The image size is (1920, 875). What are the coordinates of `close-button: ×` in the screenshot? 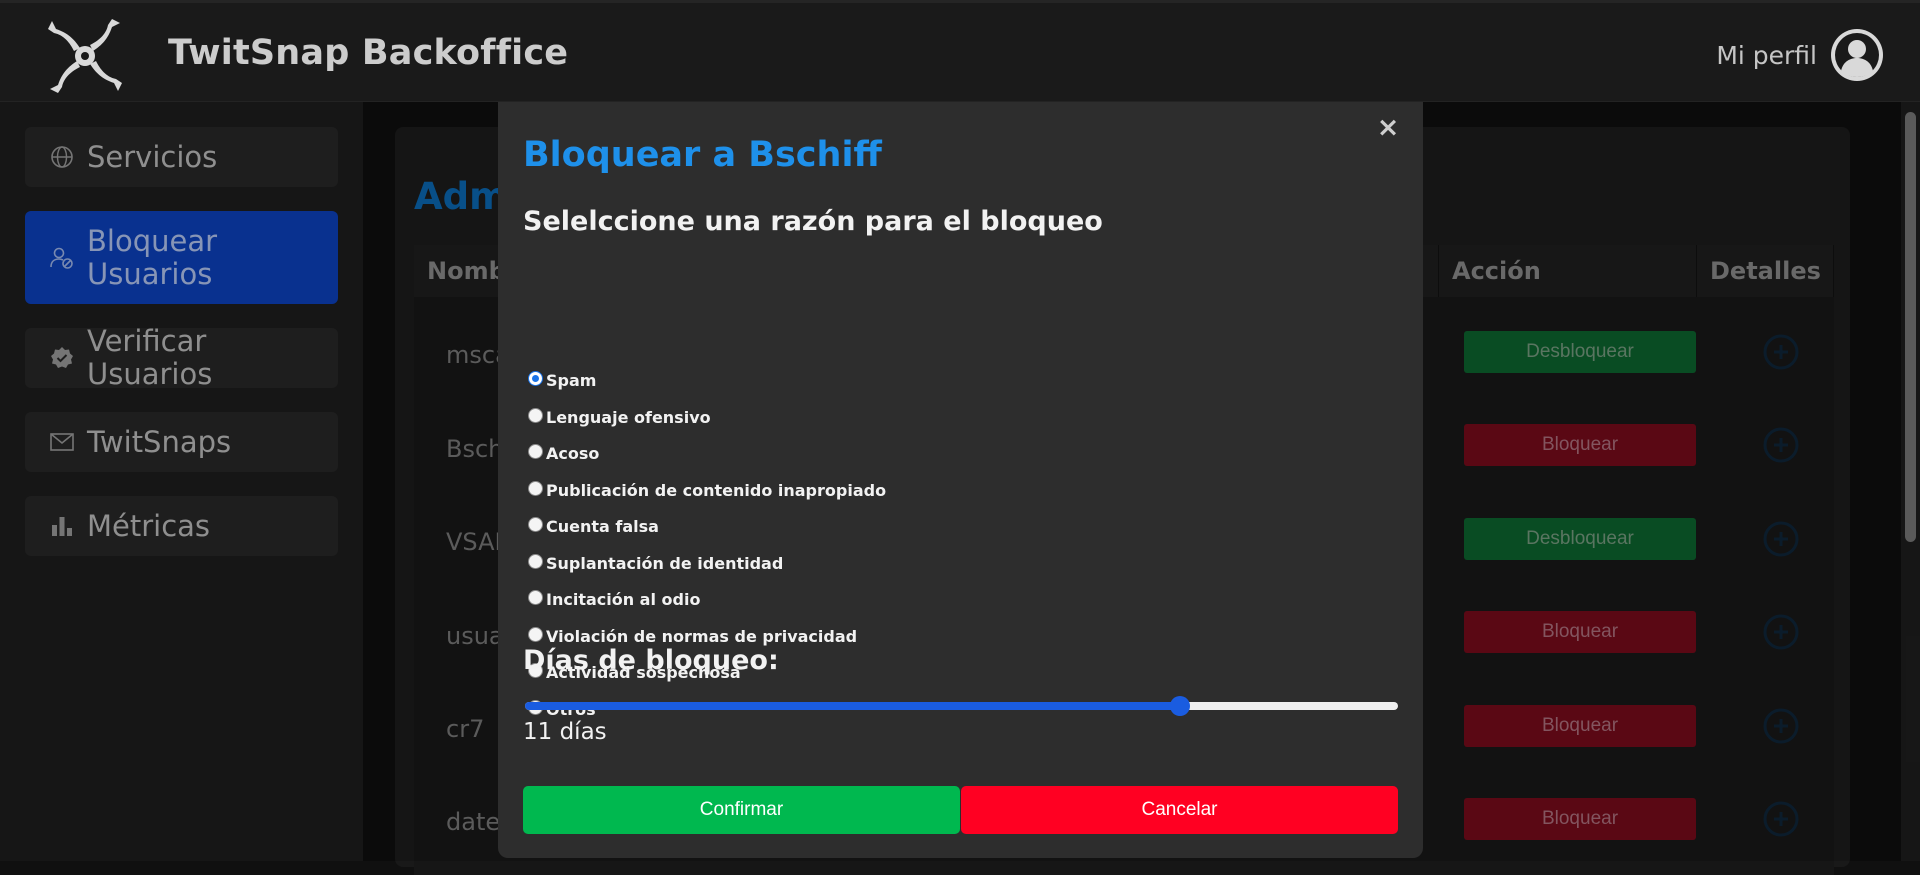 It's located at (1388, 127).